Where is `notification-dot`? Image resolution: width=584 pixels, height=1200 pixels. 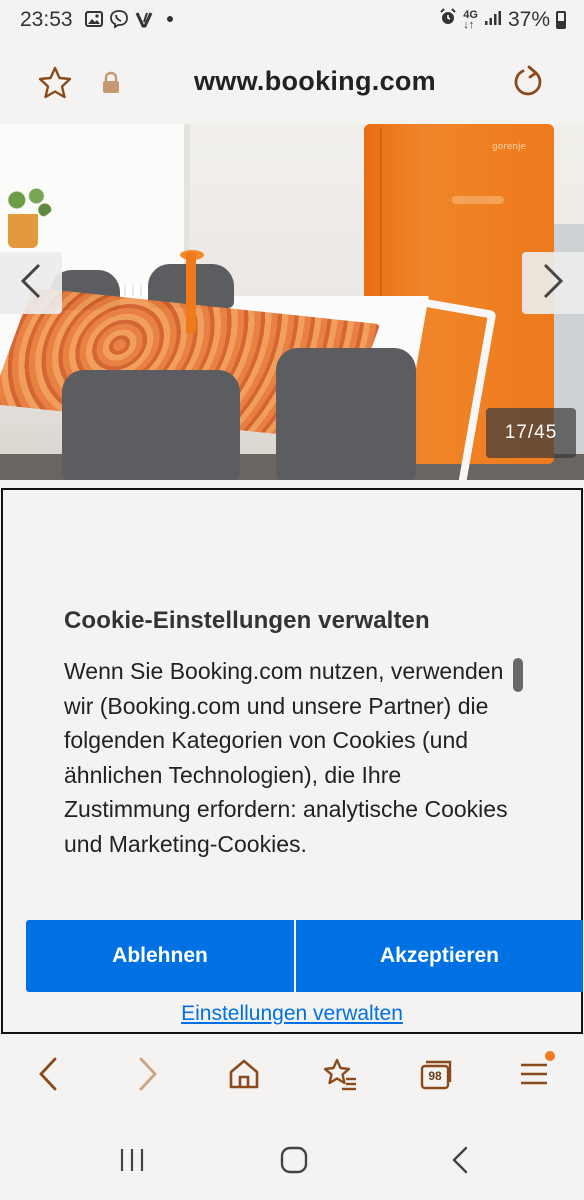 notification-dot is located at coordinates (170, 19).